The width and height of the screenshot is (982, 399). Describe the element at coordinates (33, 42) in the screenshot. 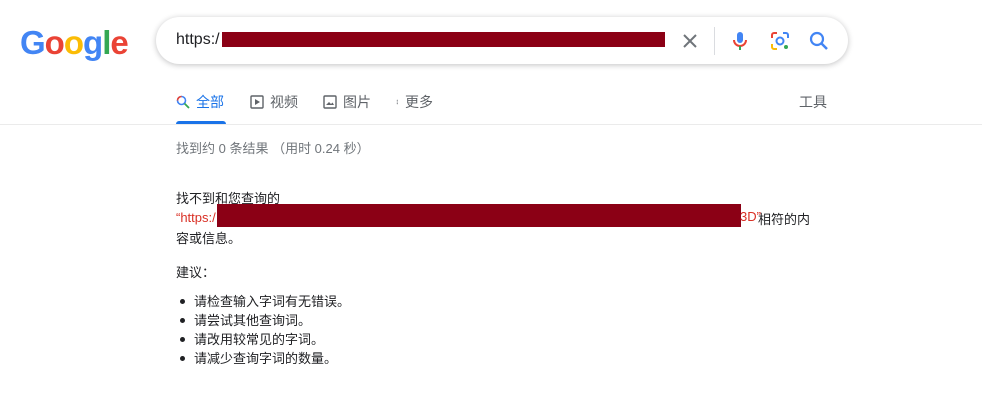

I see `logo-letter: G` at that location.